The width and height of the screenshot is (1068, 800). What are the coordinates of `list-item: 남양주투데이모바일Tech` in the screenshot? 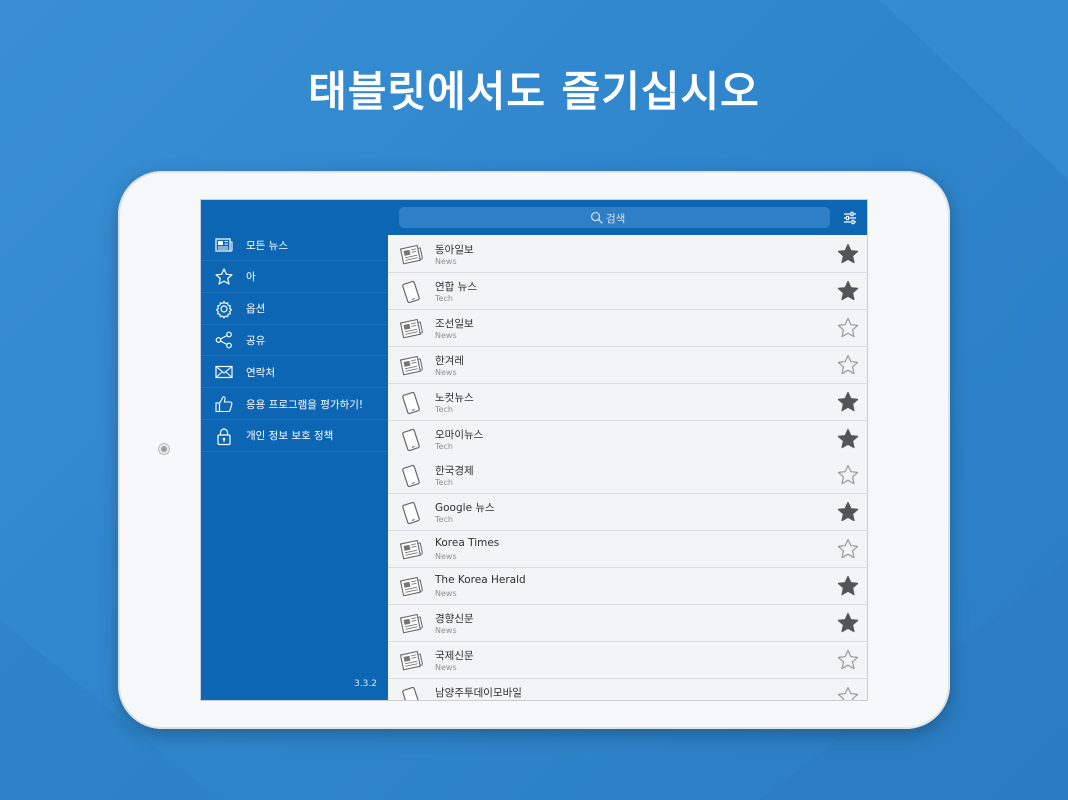 It's located at (627, 689).